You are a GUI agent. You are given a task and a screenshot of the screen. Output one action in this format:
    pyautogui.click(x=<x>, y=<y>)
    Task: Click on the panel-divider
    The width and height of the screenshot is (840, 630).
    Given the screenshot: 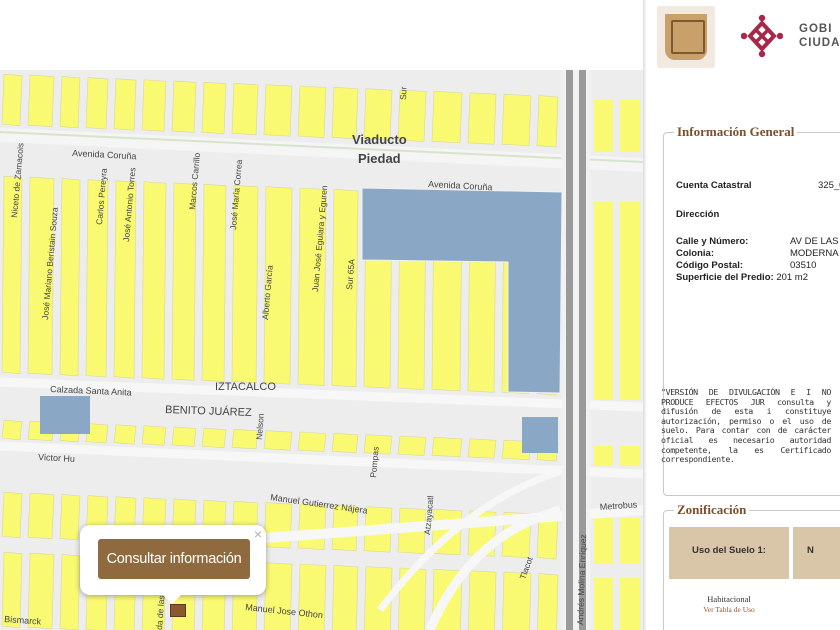 What is the action you would take?
    pyautogui.click(x=645, y=315)
    